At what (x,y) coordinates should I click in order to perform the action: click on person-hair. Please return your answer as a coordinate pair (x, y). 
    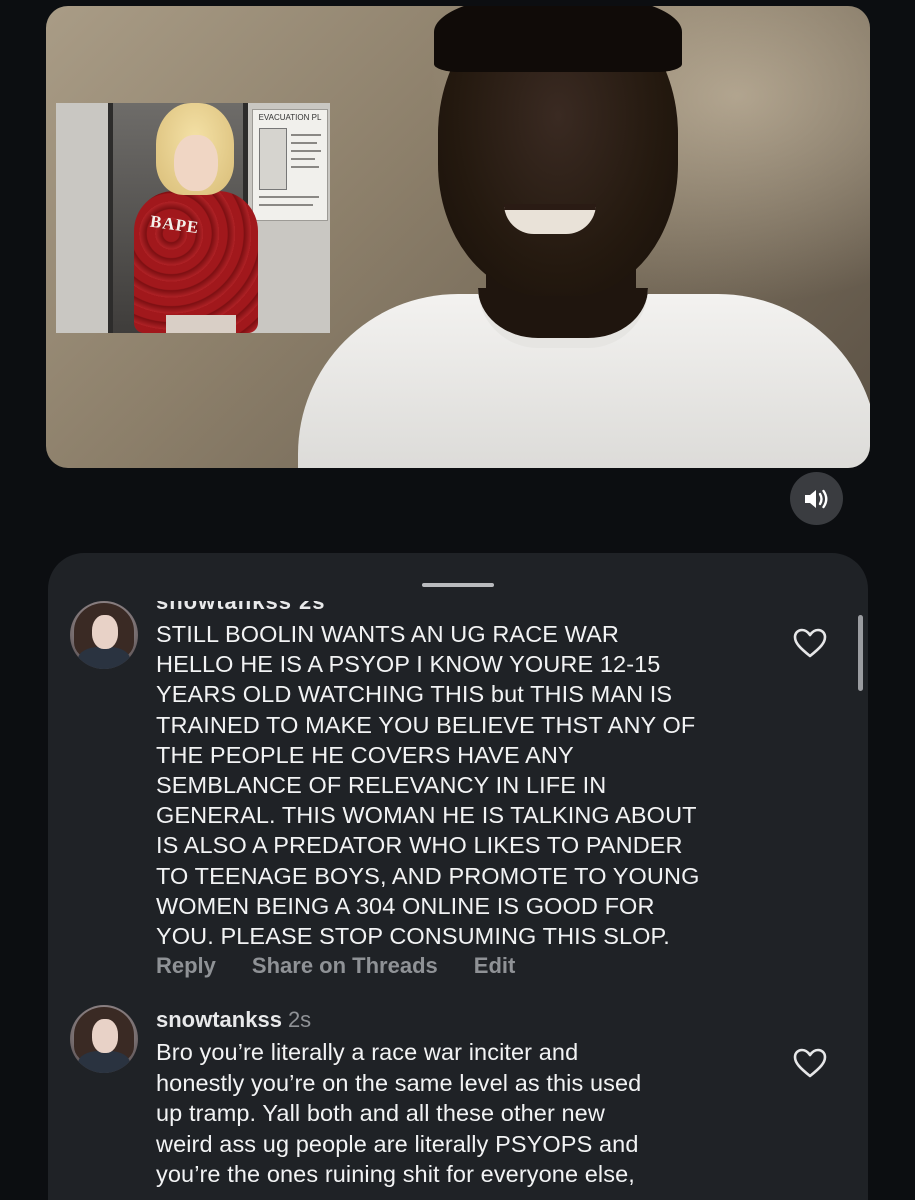
    Looking at the image, I should click on (558, 39).